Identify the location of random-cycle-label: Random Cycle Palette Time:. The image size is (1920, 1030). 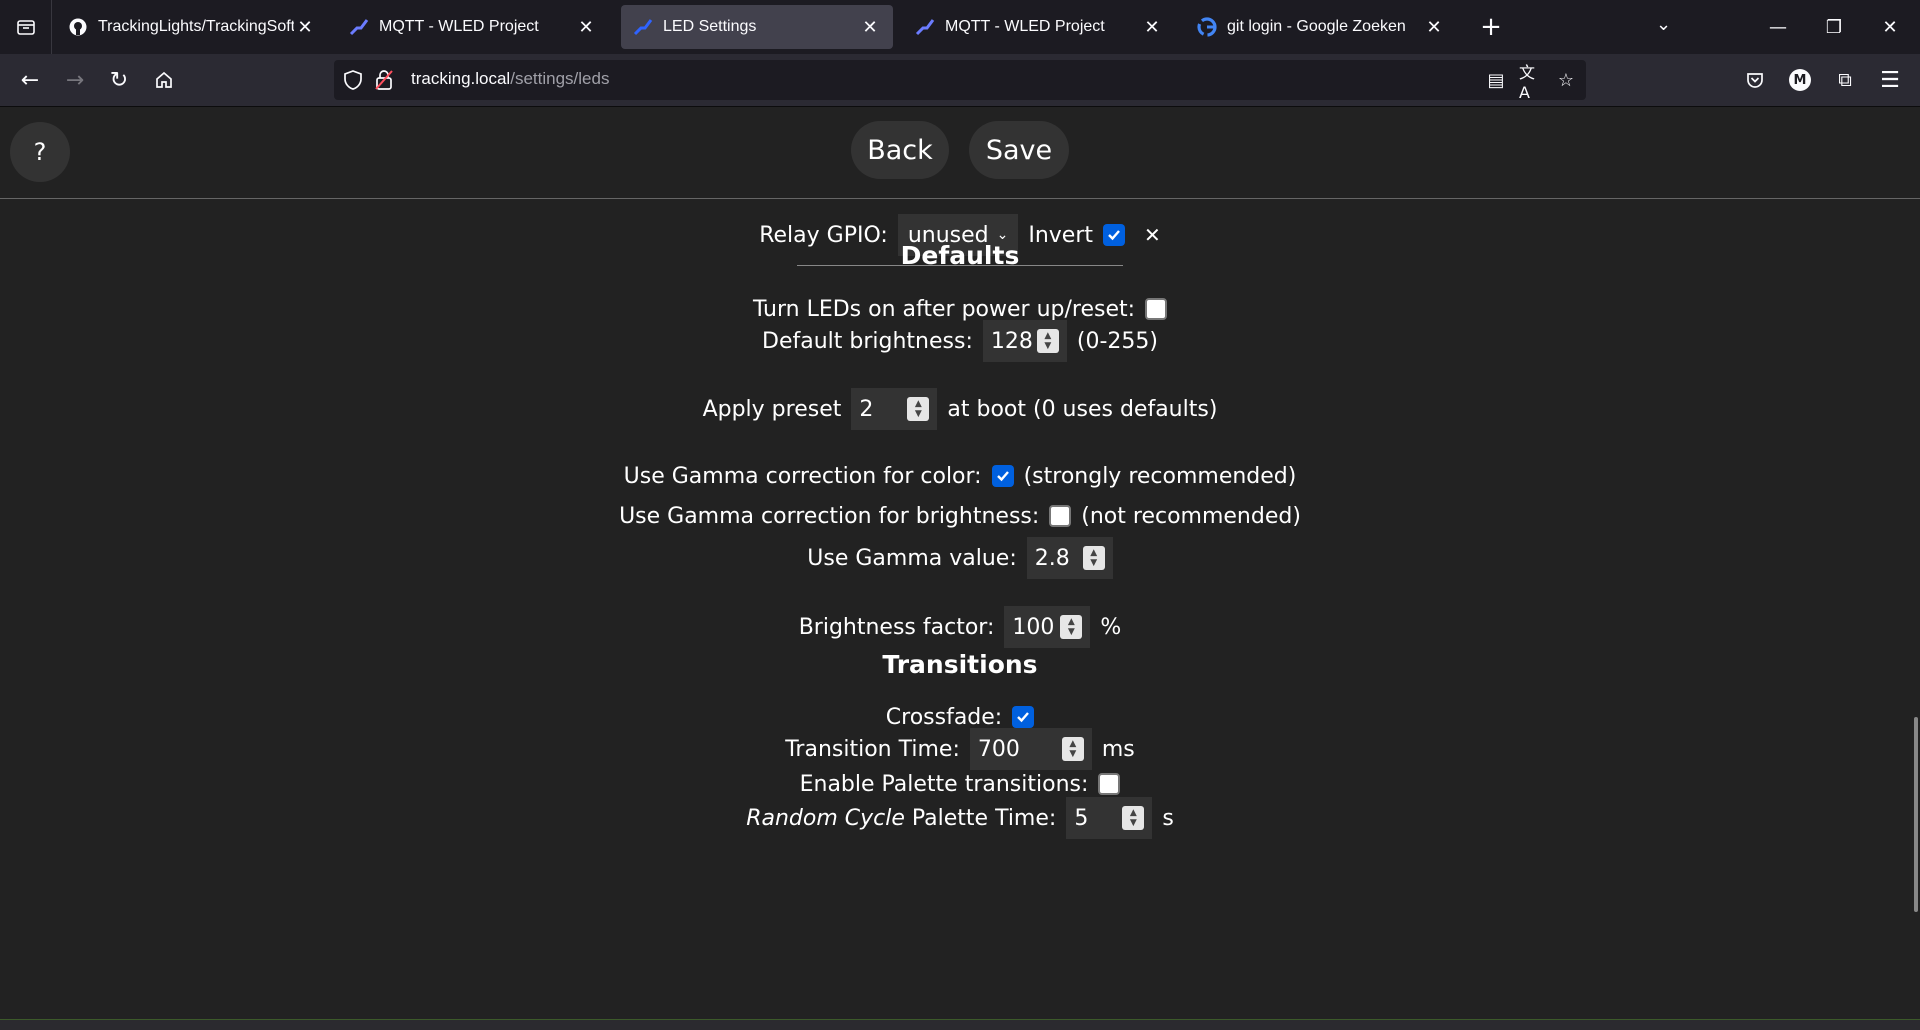
(901, 818).